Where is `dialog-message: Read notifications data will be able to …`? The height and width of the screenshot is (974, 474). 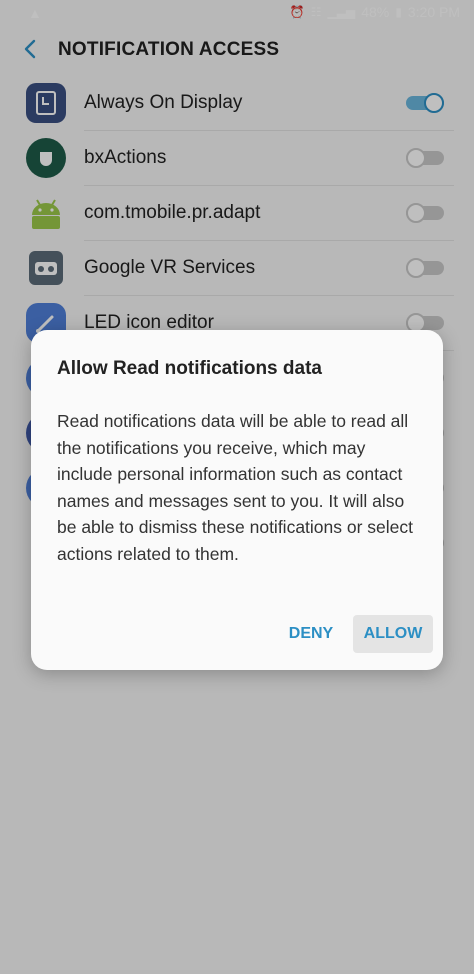 dialog-message: Read notifications data will be able to … is located at coordinates (235, 487).